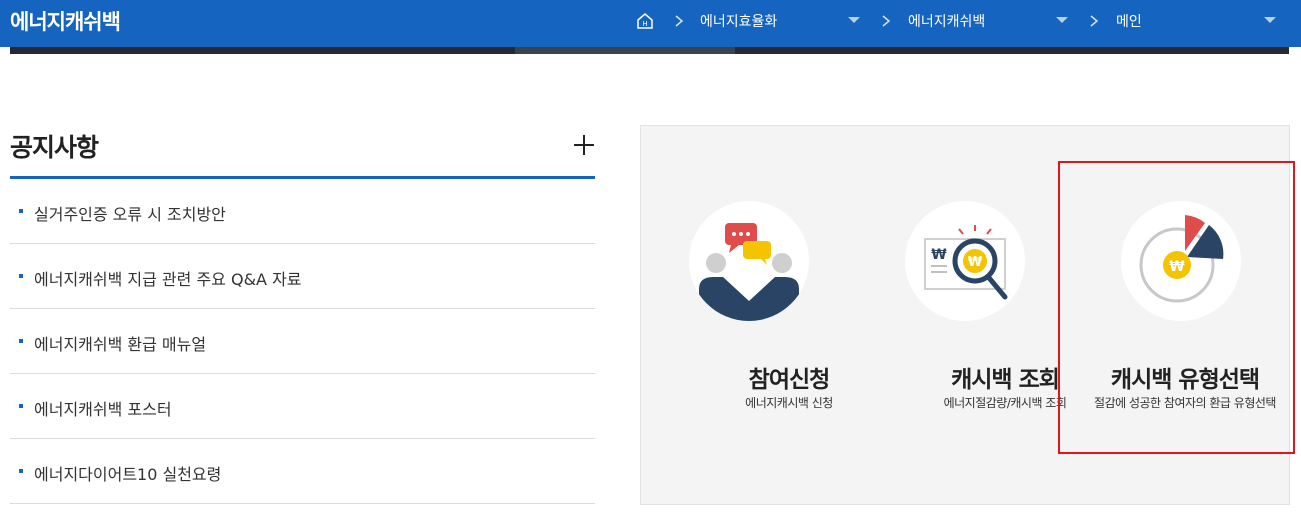 The width and height of the screenshot is (1301, 513). Describe the element at coordinates (1005, 403) in the screenshot. I see `cashback-inquiry-card-desc: 에너지절감량/캐시백 조회` at that location.